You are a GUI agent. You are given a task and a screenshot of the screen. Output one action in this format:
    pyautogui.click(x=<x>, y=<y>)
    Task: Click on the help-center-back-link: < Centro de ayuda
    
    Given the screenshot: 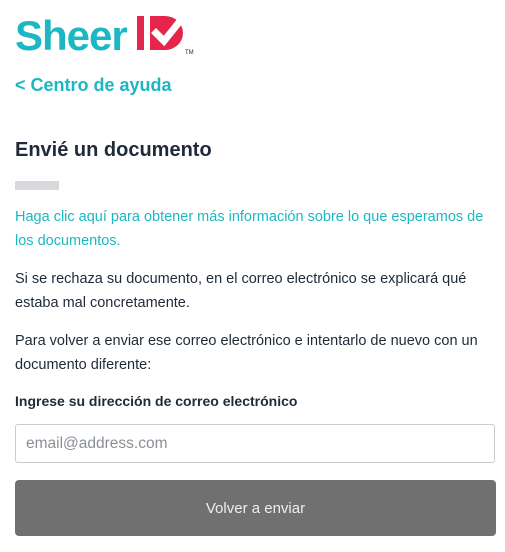 What is the action you would take?
    pyautogui.click(x=93, y=85)
    